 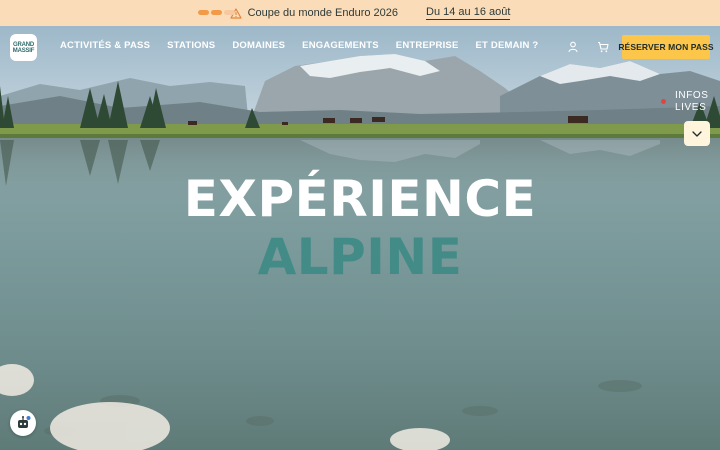 I want to click on alert-pager, so click(x=216, y=12).